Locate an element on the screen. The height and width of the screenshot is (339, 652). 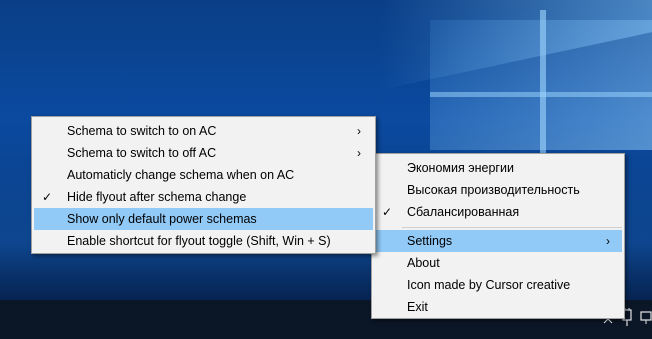
schema-off-ac-menu-item: Schema to switch to off AC › is located at coordinates (203, 153).